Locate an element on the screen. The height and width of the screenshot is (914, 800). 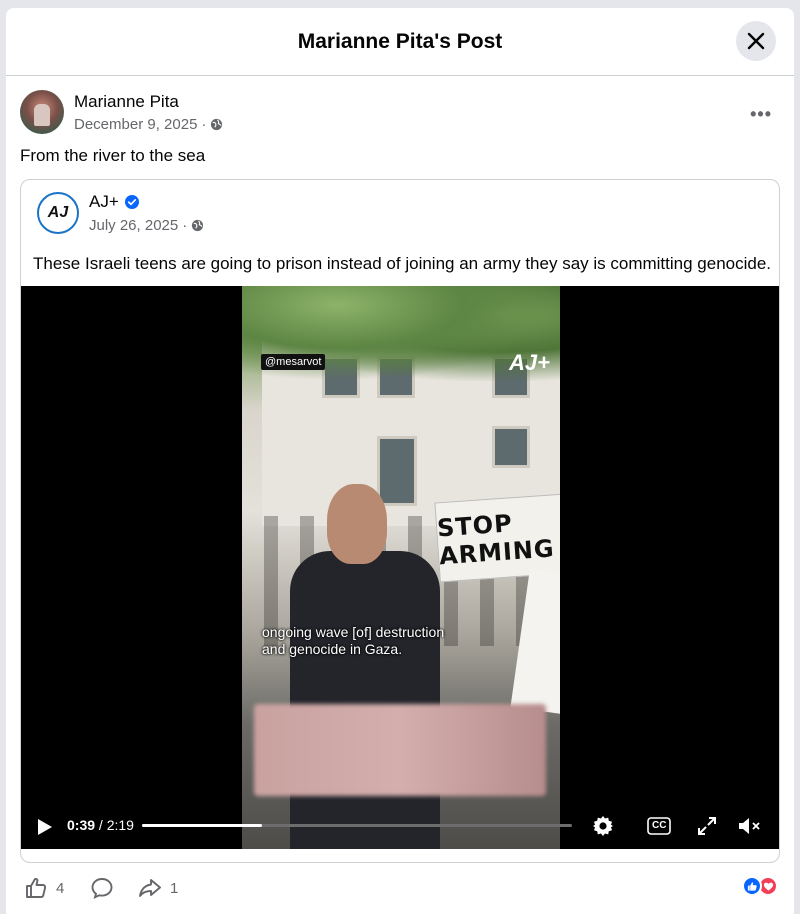
gear-icon is located at coordinates (603, 826).